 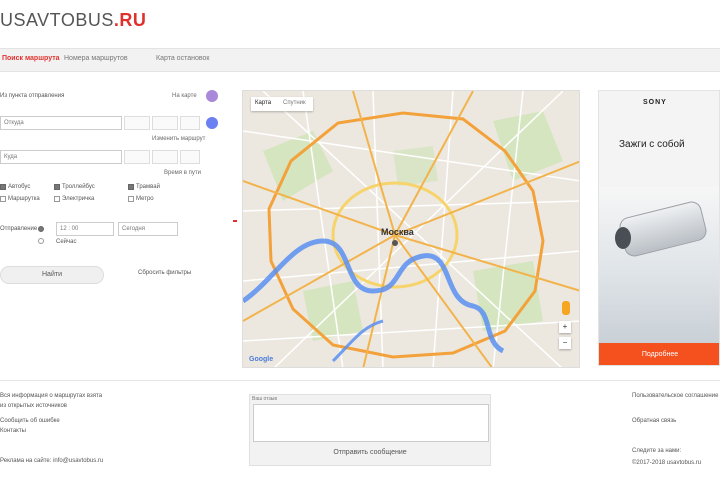 What do you see at coordinates (282, 104) in the screenshot?
I see `map-type-switch: Карта Спутник` at bounding box center [282, 104].